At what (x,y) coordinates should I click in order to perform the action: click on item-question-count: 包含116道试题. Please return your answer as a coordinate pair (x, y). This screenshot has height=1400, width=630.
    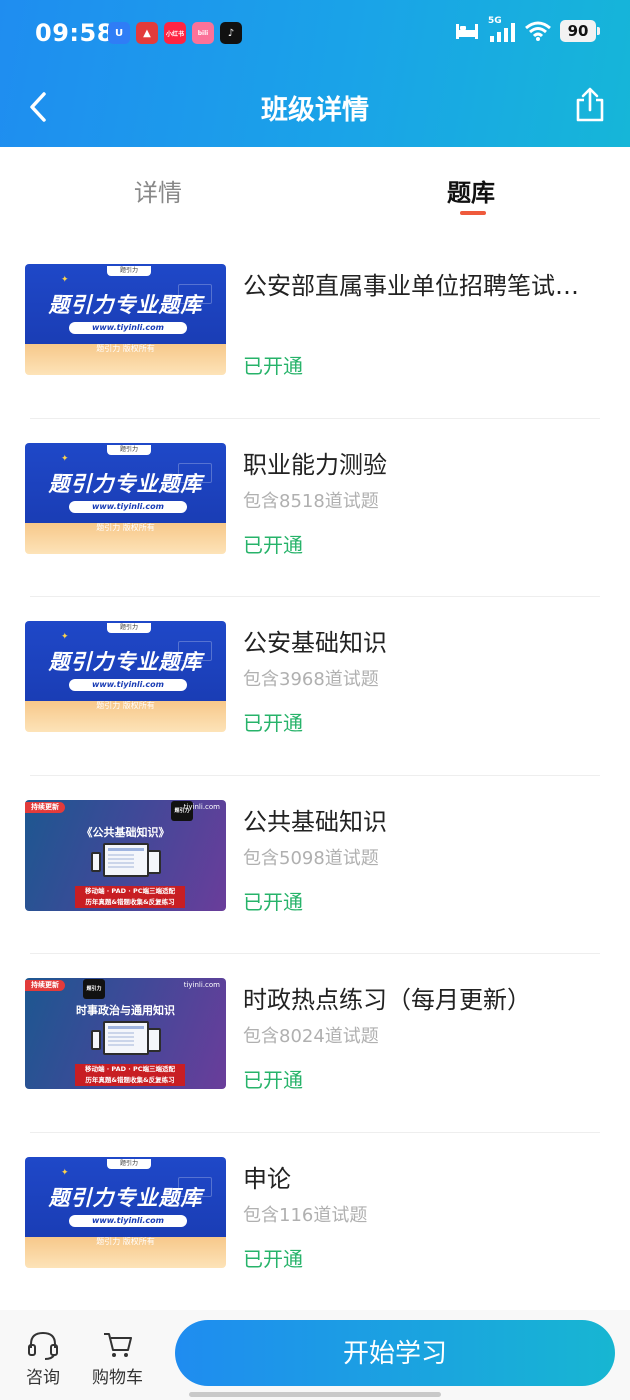
    Looking at the image, I should click on (305, 1215).